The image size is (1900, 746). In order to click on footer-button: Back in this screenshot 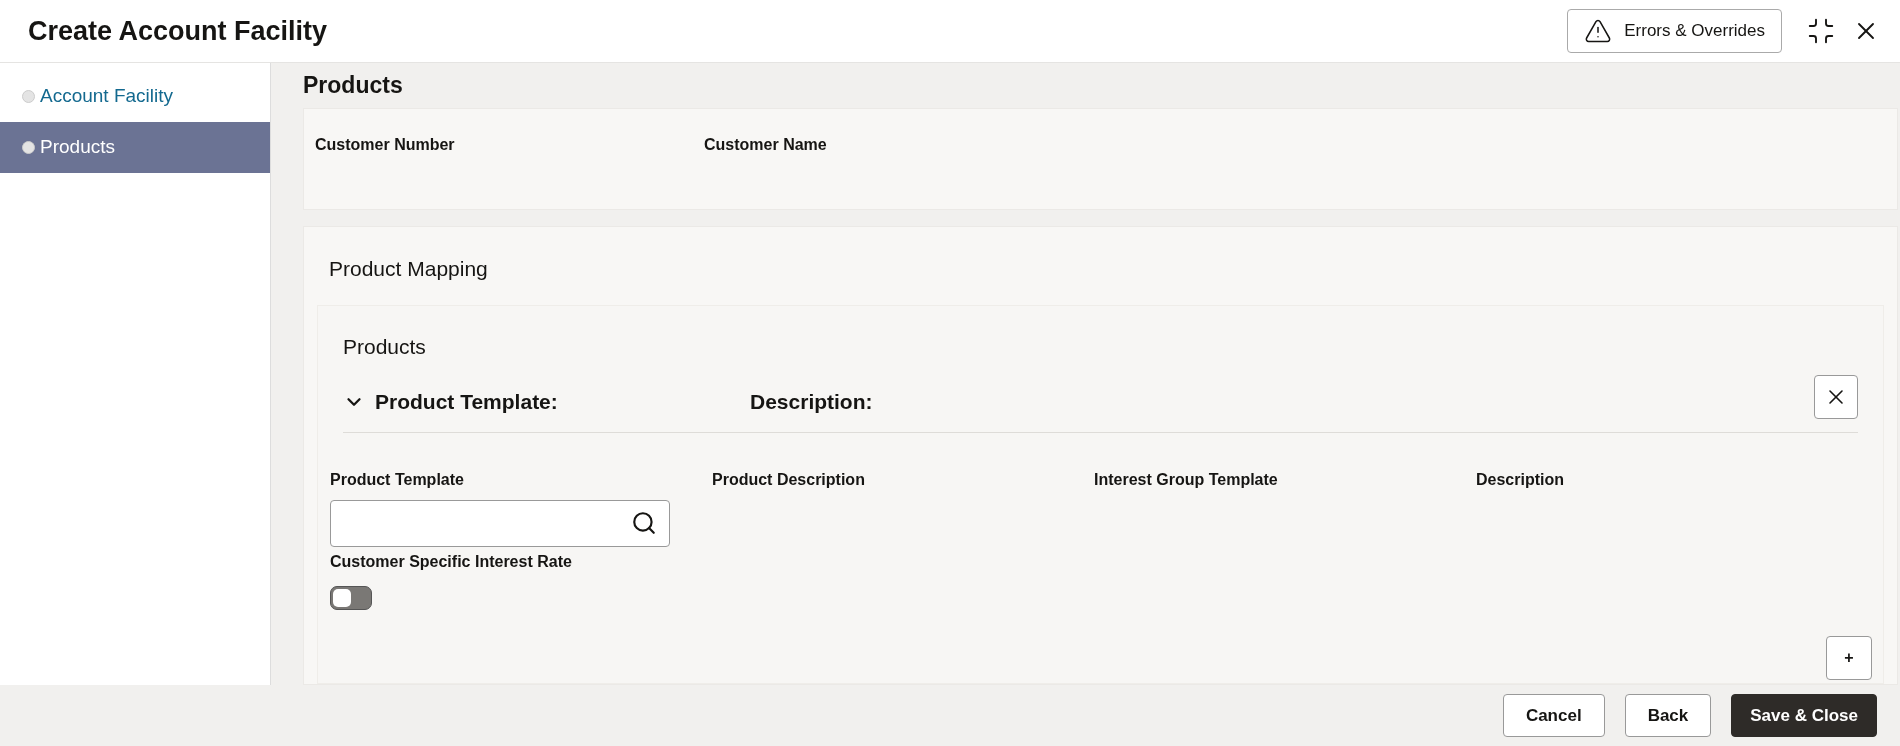, I will do `click(1668, 715)`.